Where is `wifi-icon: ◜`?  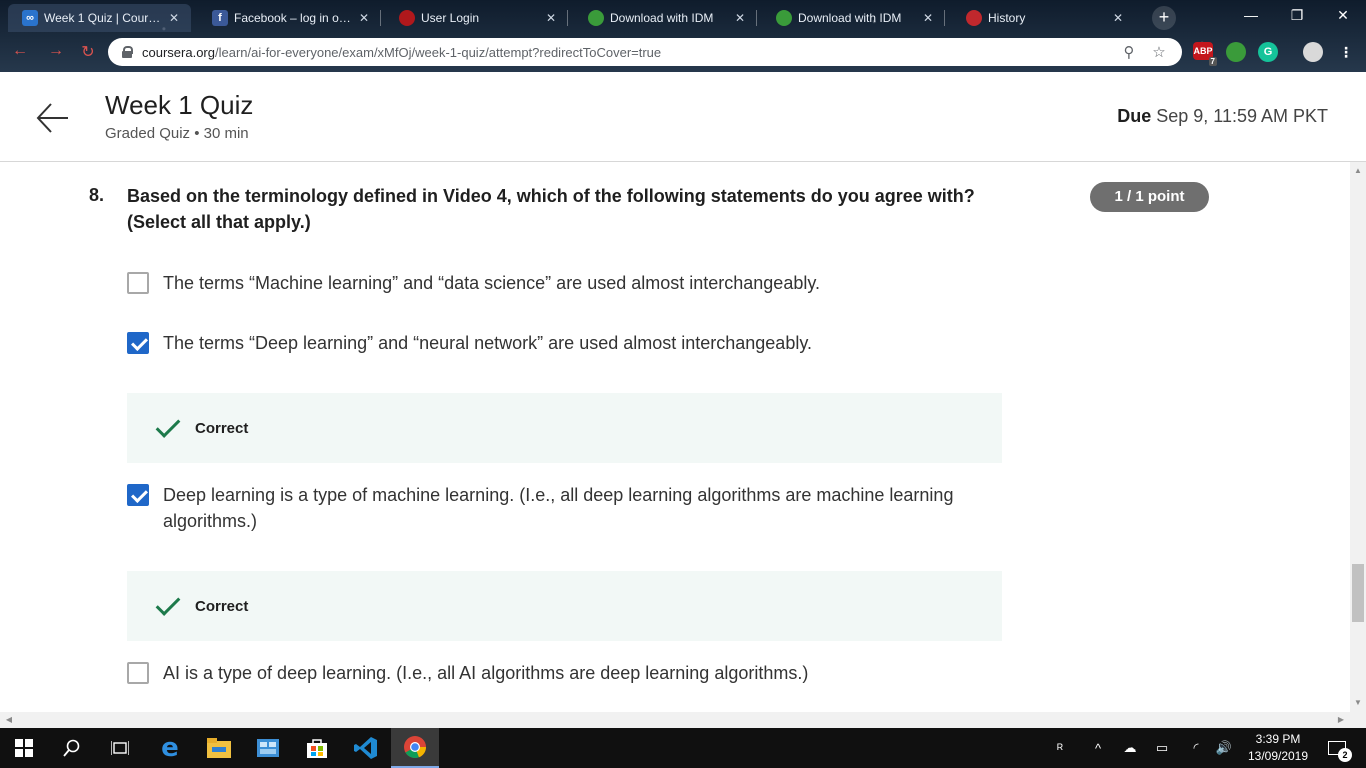 wifi-icon: ◜ is located at coordinates (1196, 748).